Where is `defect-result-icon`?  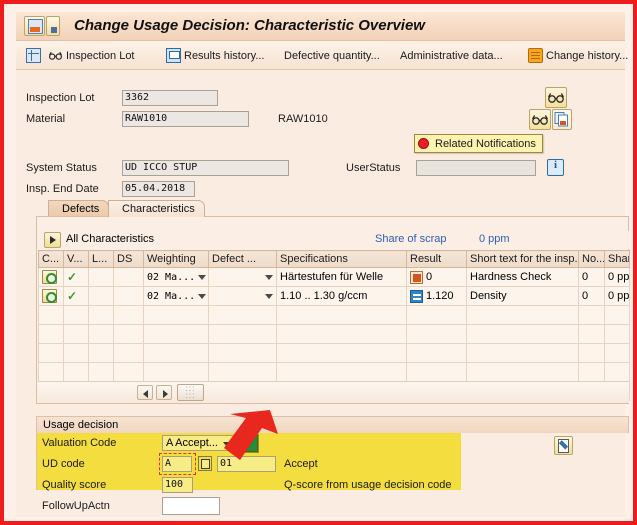
defect-result-icon is located at coordinates (416, 277).